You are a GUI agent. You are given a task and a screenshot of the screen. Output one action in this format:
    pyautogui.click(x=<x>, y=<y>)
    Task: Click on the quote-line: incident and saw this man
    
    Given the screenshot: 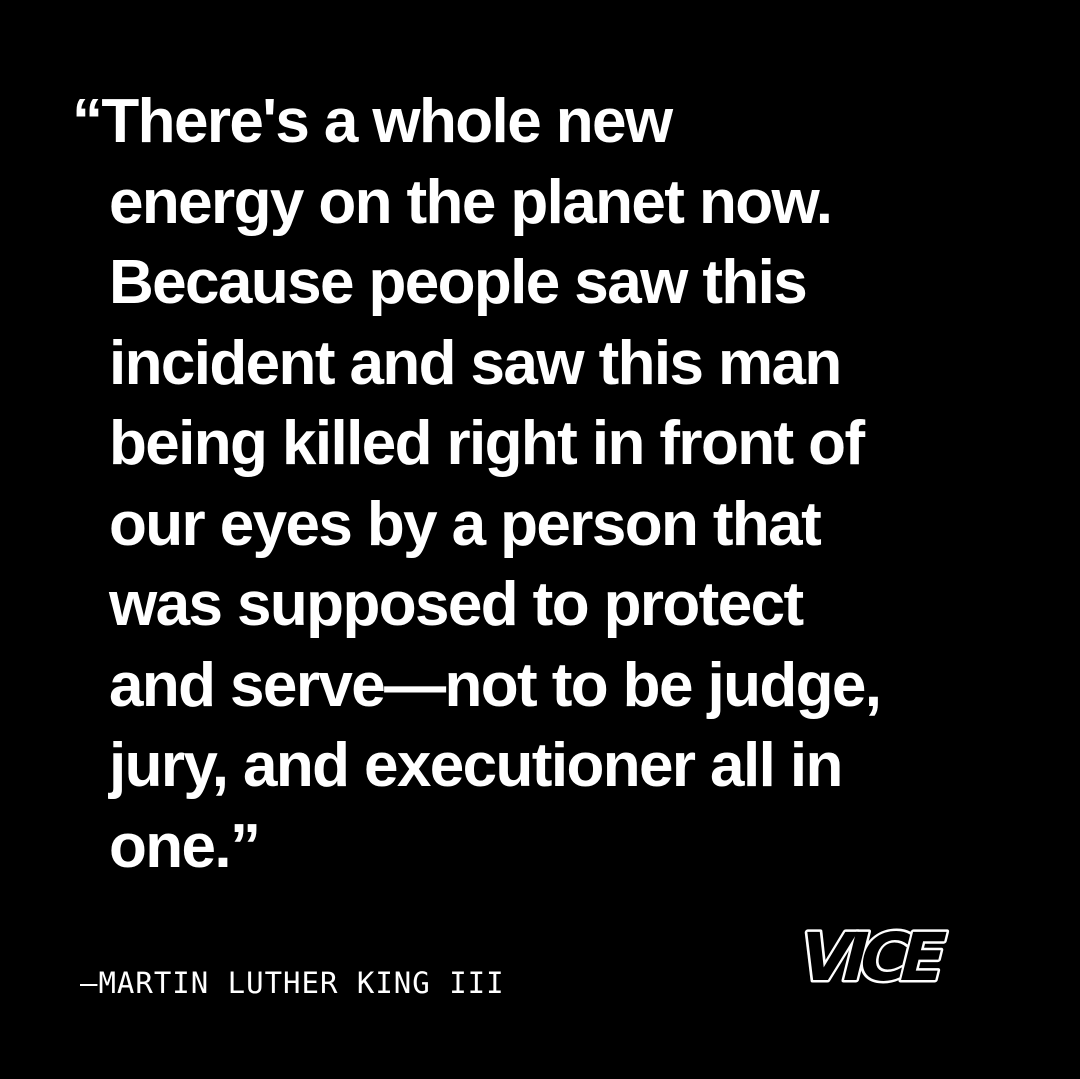 What is the action you would take?
    pyautogui.click(x=475, y=363)
    